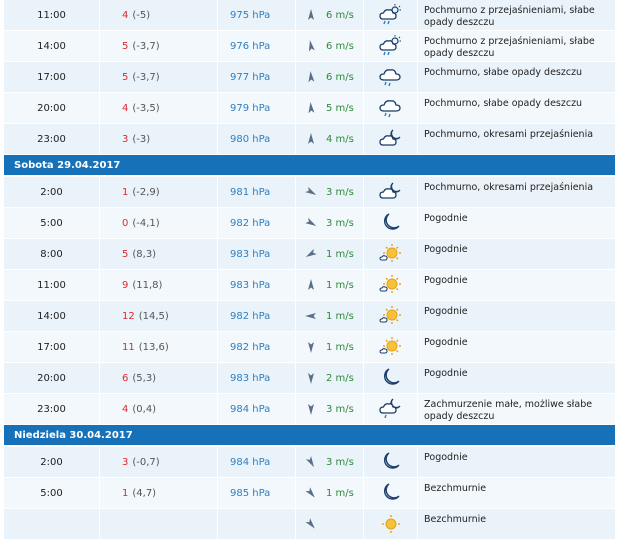 The width and height of the screenshot is (631, 540). What do you see at coordinates (159, 347) in the screenshot?
I see `temperature-cell: 11 (13,6)` at bounding box center [159, 347].